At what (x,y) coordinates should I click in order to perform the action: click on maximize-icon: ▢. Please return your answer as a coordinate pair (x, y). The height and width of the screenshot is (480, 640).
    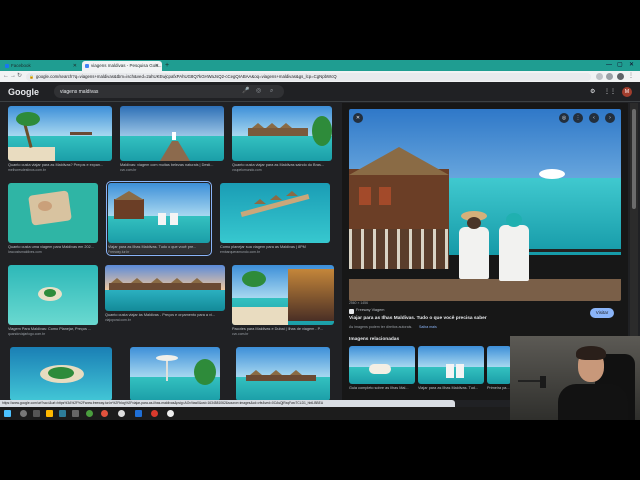
    Looking at the image, I should click on (620, 65).